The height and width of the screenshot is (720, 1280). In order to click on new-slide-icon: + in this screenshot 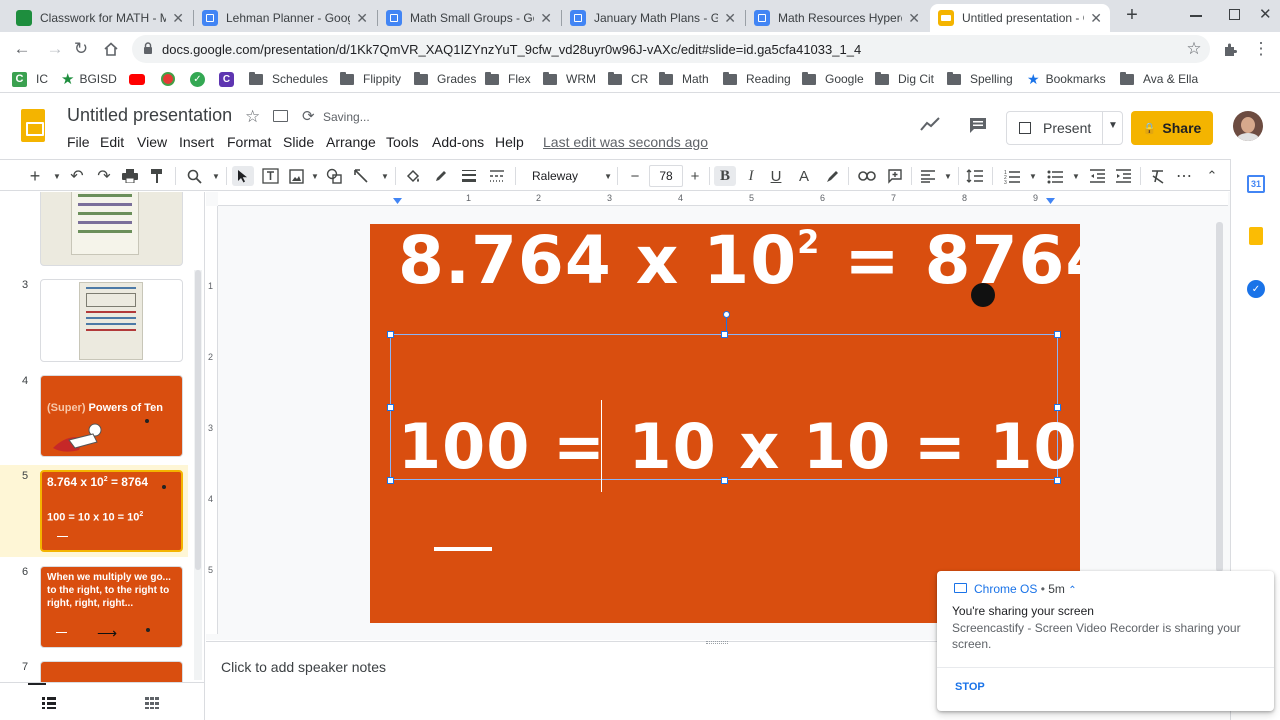, I will do `click(35, 176)`.